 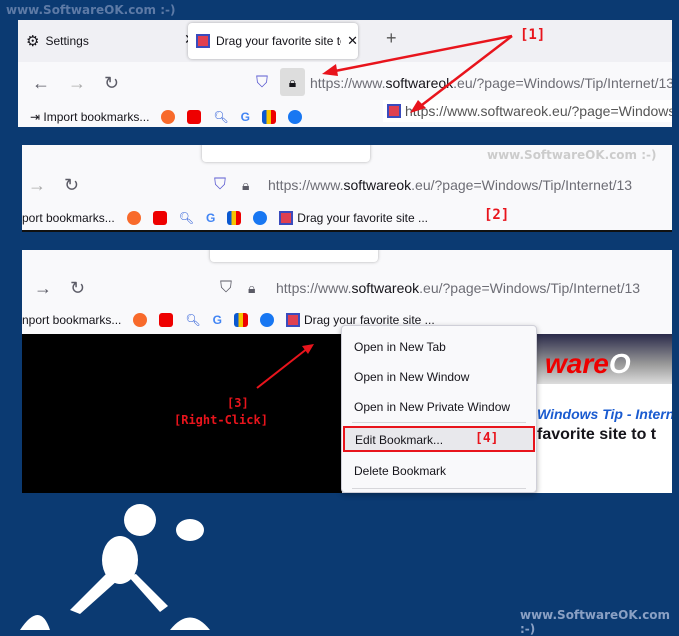 What do you see at coordinates (432, 407) in the screenshot?
I see `menu-open-private-window: Open in New Private Window` at bounding box center [432, 407].